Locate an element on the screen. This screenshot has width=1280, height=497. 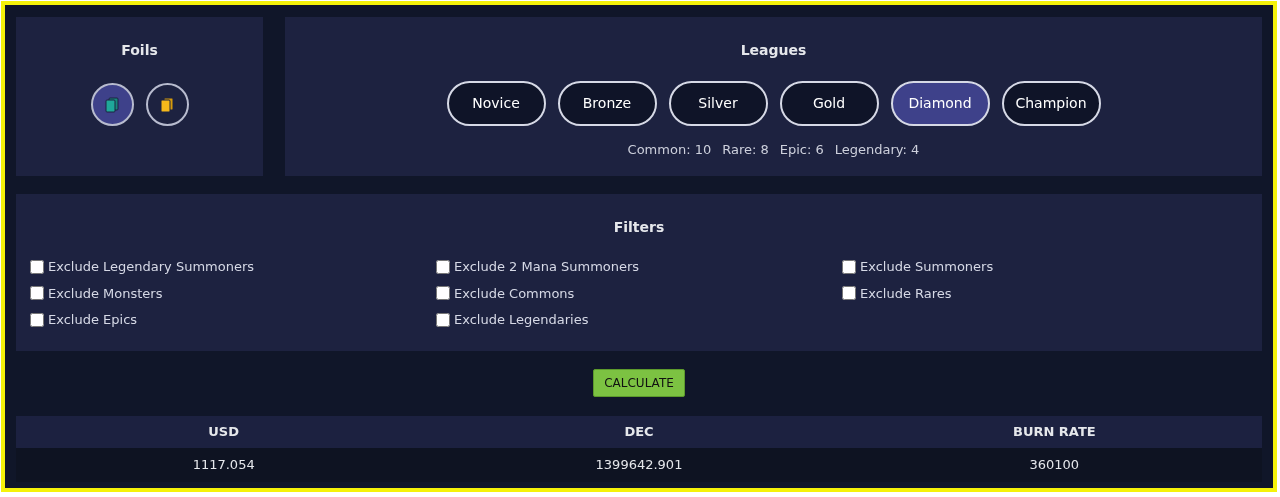
table-cell-text: 360100 is located at coordinates (1054, 465).